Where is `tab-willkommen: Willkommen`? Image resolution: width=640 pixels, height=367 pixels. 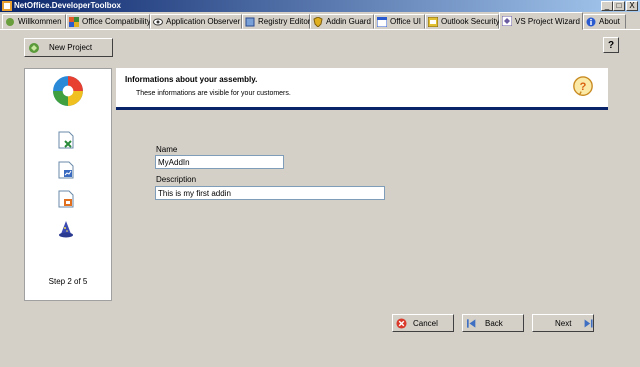 tab-willkommen: Willkommen is located at coordinates (34, 21).